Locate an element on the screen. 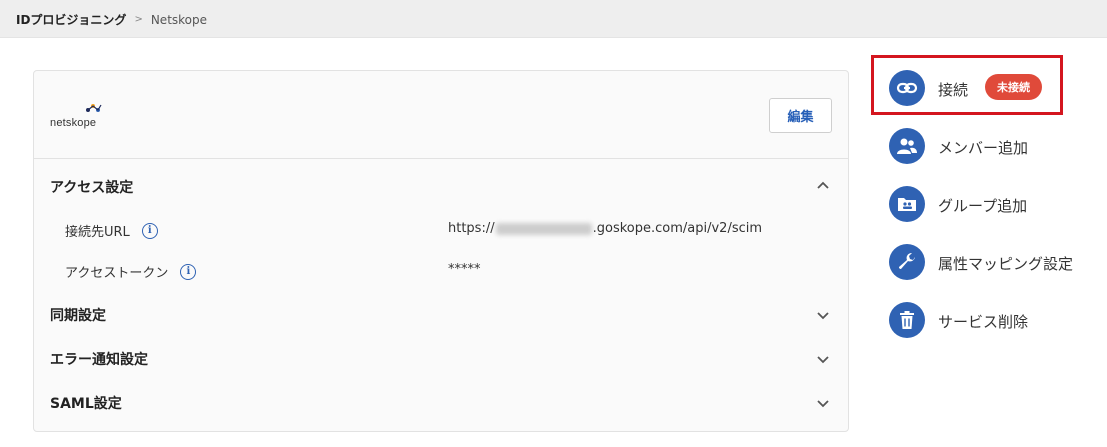 This screenshot has width=1107, height=447. delete-service-action: サービス削除 is located at coordinates (991, 320).